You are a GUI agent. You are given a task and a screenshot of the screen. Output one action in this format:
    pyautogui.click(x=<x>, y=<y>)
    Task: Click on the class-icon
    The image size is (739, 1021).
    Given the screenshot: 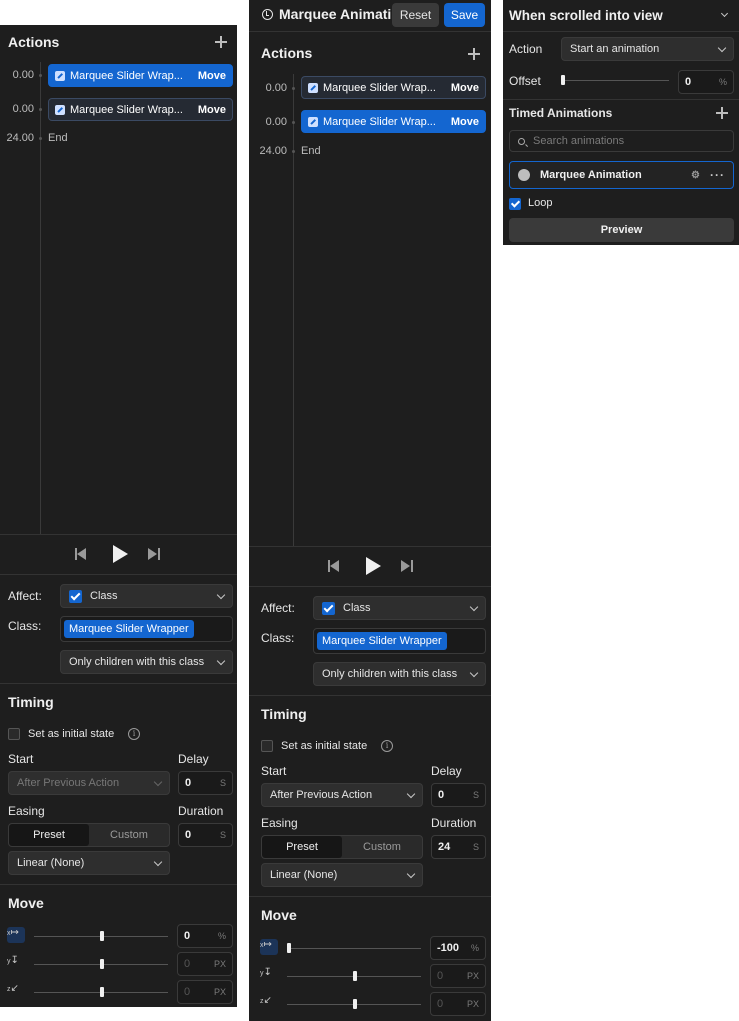 What is the action you would take?
    pyautogui.click(x=75, y=596)
    